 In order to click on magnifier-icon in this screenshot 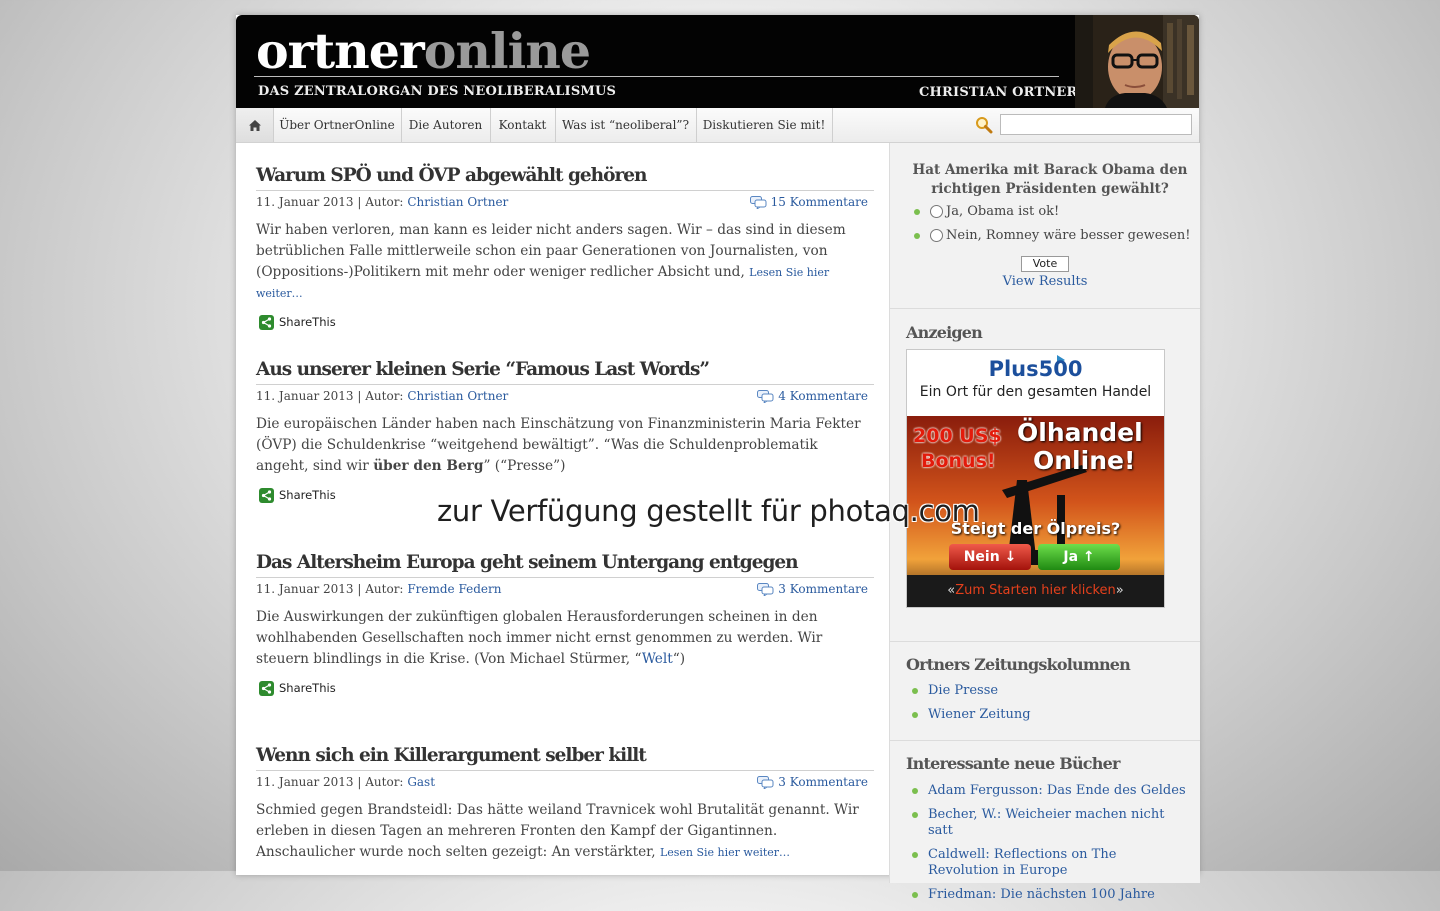, I will do `click(984, 125)`.